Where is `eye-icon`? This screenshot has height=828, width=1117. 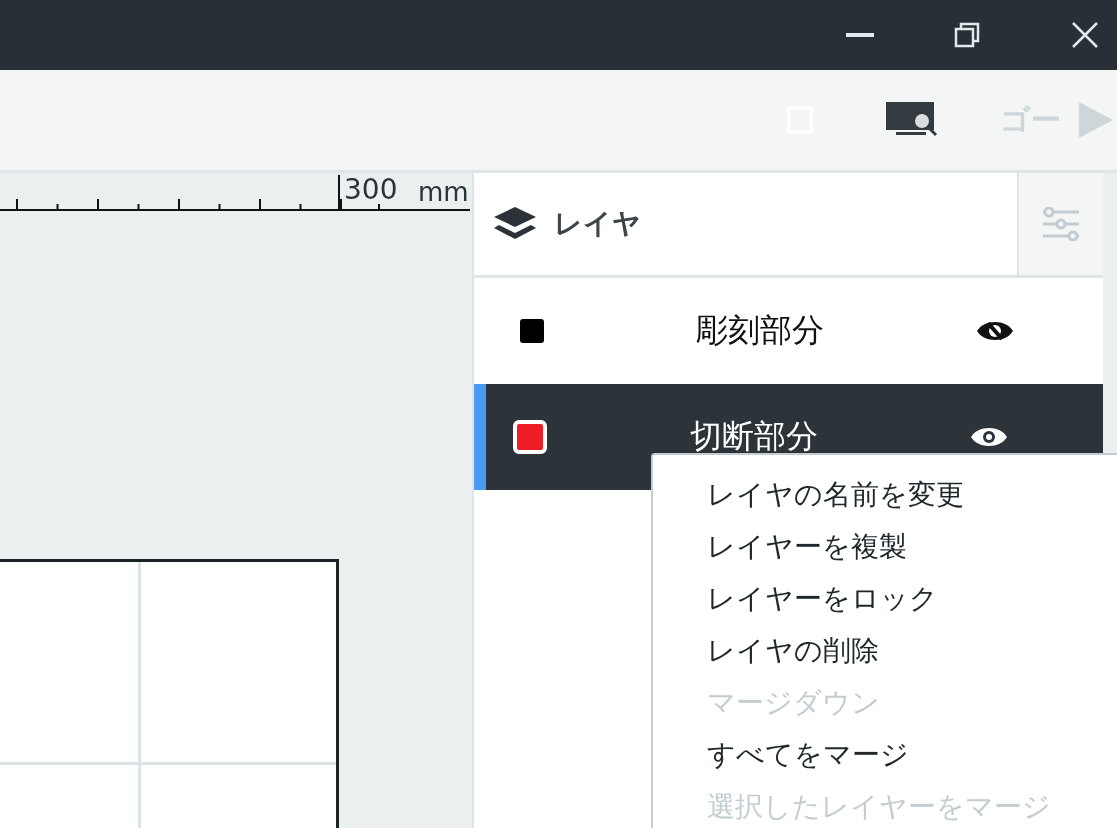 eye-icon is located at coordinates (989, 437).